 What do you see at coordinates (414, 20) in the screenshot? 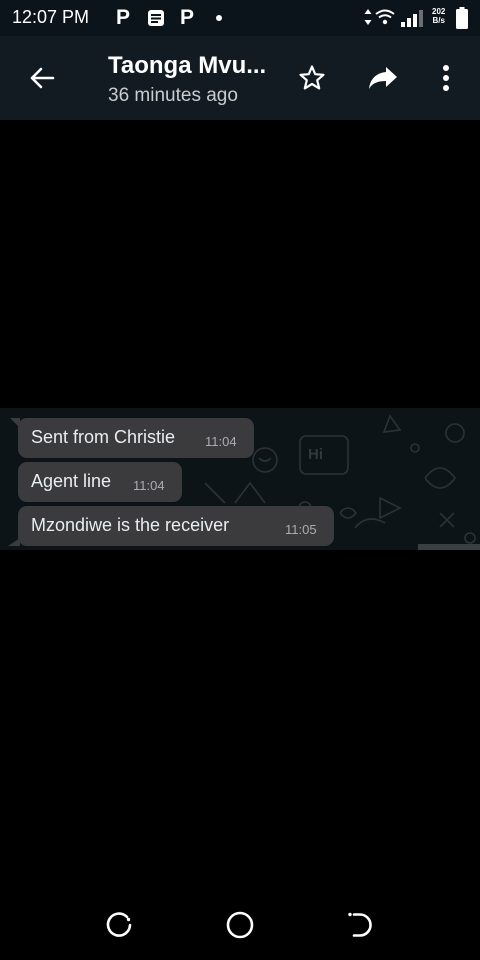
I see `signal-icon` at bounding box center [414, 20].